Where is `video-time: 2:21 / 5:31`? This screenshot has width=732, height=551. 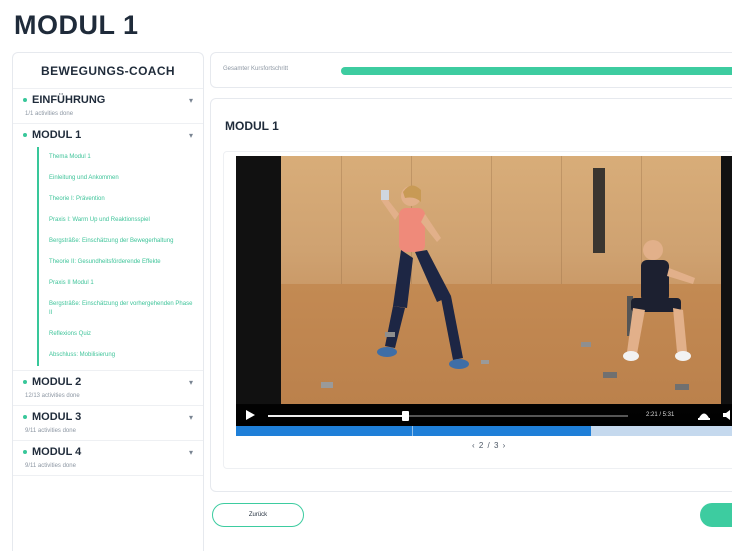
video-time: 2:21 / 5:31 is located at coordinates (660, 415).